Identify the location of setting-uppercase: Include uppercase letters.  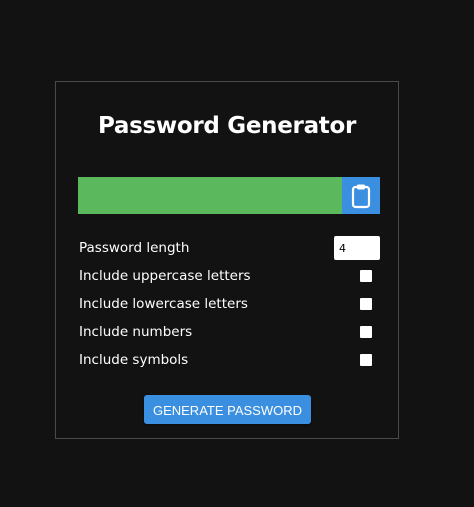
(228, 276).